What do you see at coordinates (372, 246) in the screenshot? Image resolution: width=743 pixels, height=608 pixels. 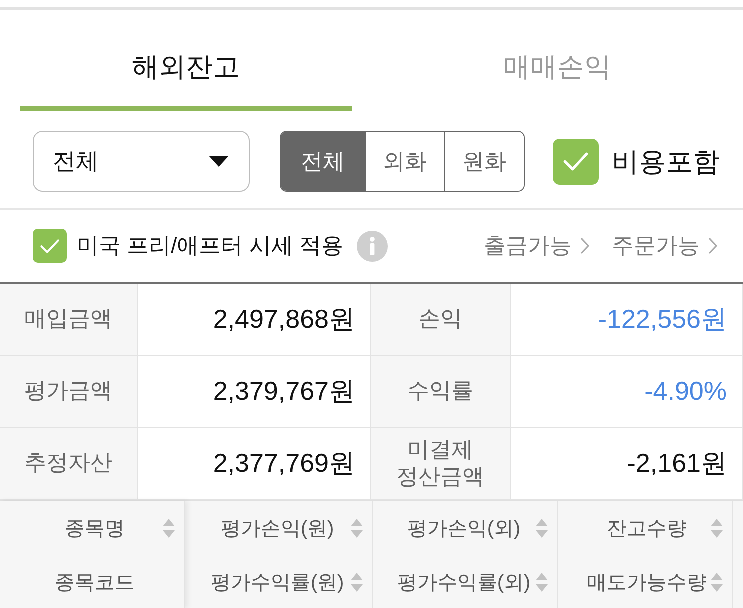 I see `info-icon` at bounding box center [372, 246].